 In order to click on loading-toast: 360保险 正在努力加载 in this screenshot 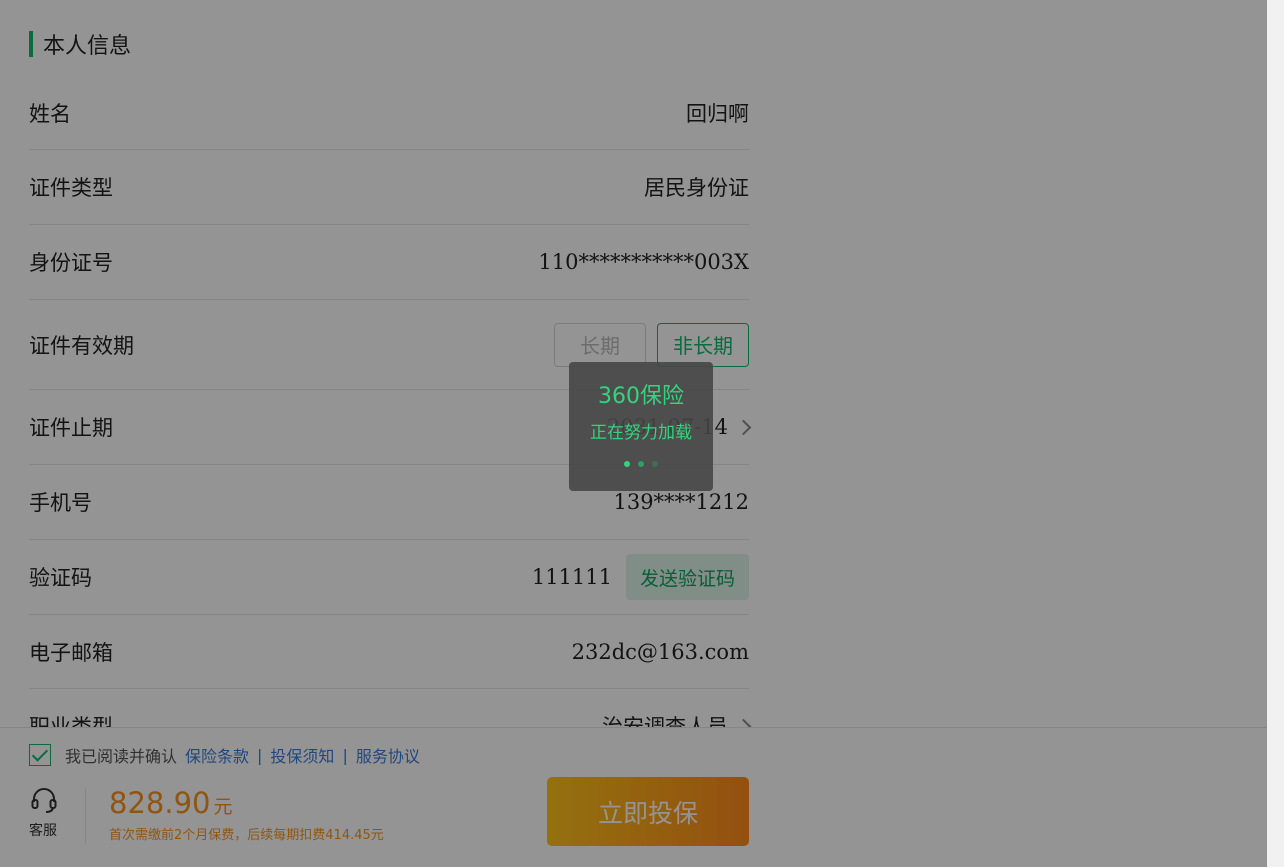, I will do `click(641, 426)`.